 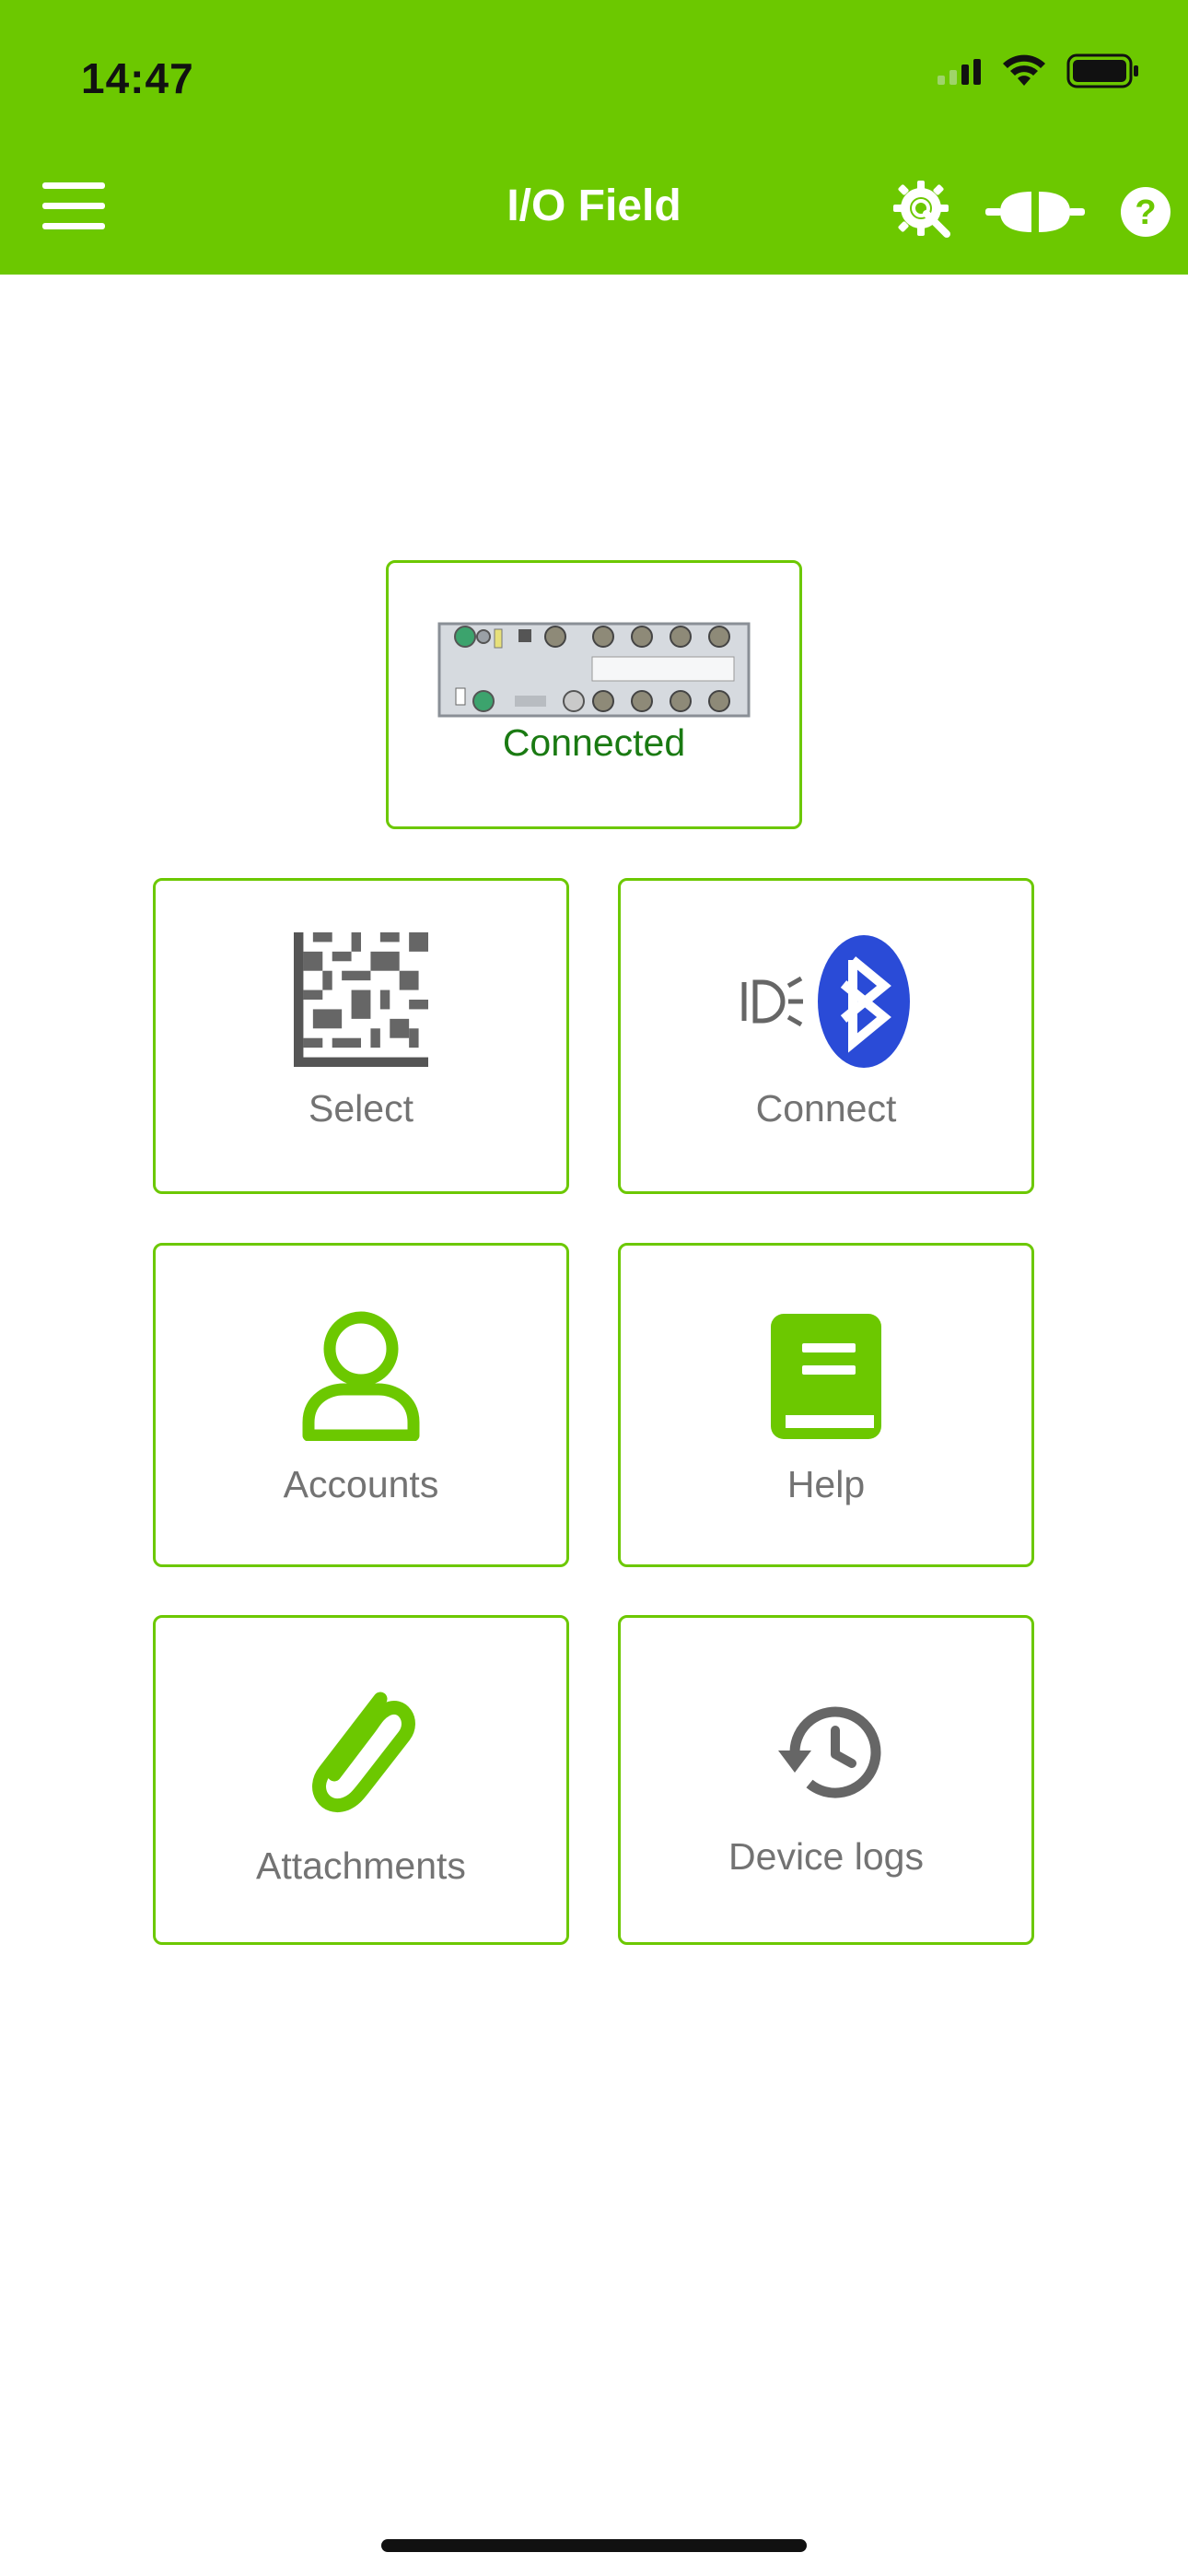 I want to click on select-tile: Select, so click(x=361, y=1036).